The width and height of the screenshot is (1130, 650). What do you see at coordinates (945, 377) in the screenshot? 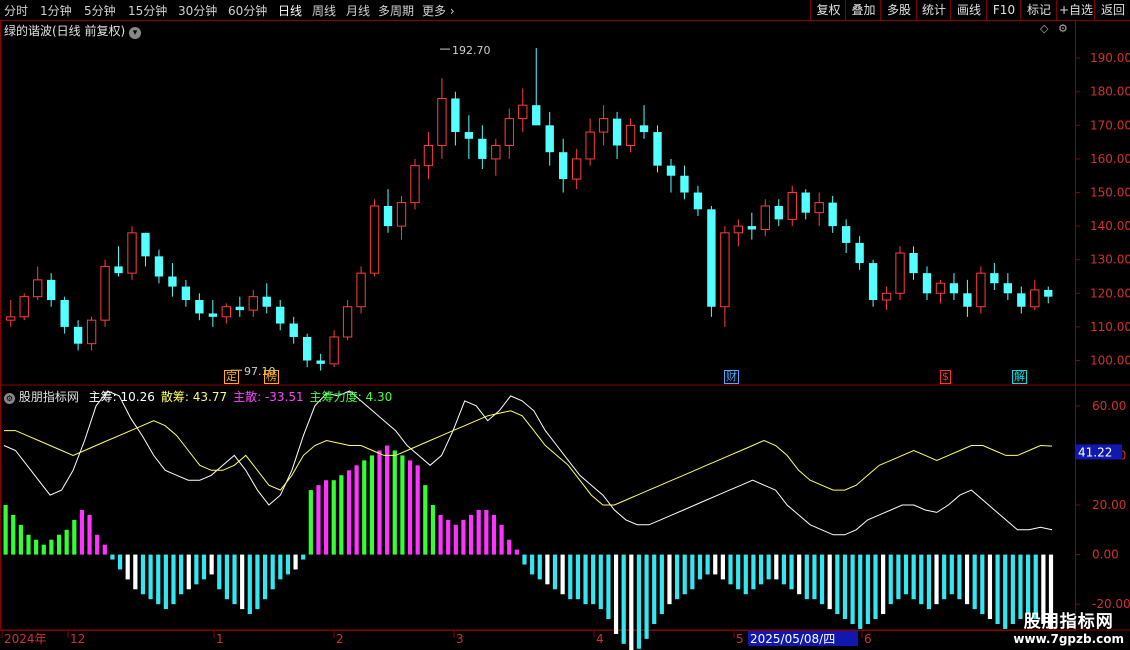
I see `event-tag-3: $` at bounding box center [945, 377].